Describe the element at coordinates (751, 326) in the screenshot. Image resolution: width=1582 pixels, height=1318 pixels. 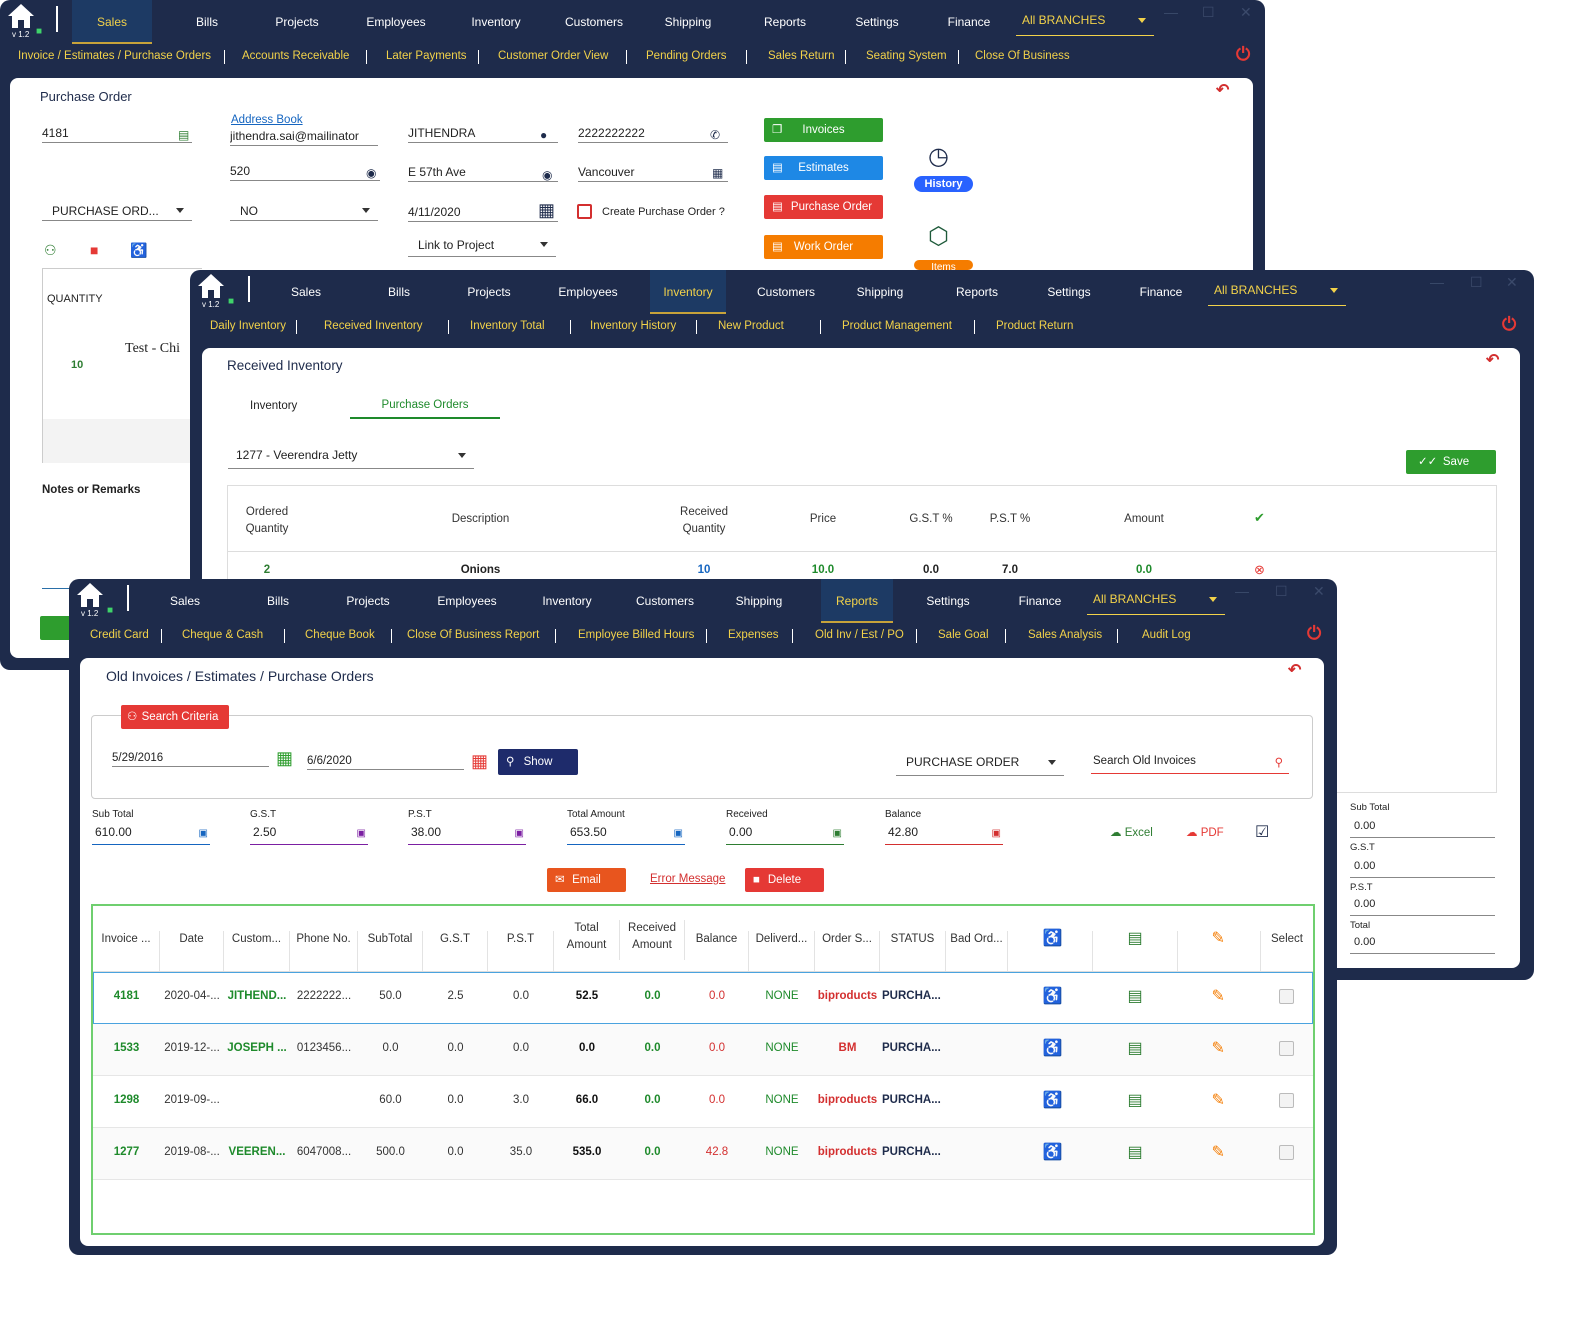
I see `sub-new-product: New Product` at that location.